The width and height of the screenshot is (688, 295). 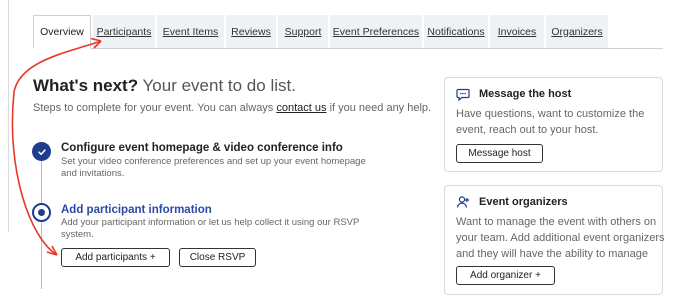 What do you see at coordinates (525, 94) in the screenshot?
I see `card-title: Message the host` at bounding box center [525, 94].